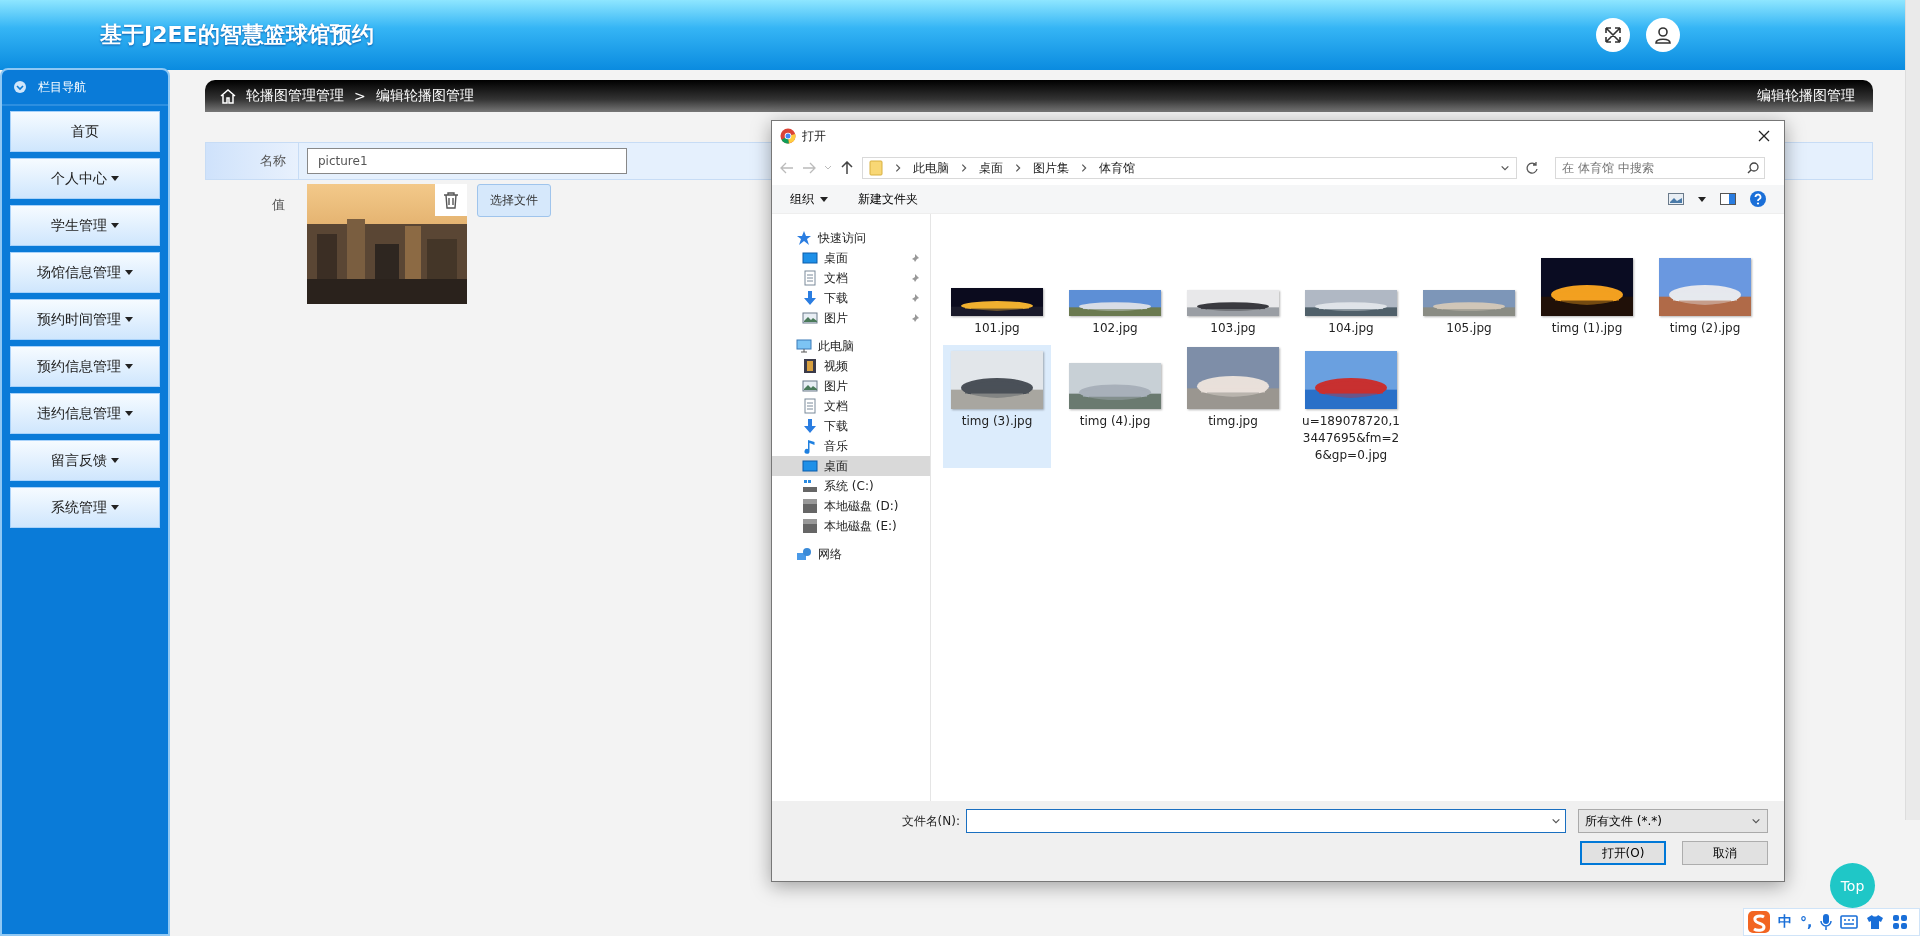 The height and width of the screenshot is (936, 1920). What do you see at coordinates (1900, 922) in the screenshot?
I see `grid-icon` at bounding box center [1900, 922].